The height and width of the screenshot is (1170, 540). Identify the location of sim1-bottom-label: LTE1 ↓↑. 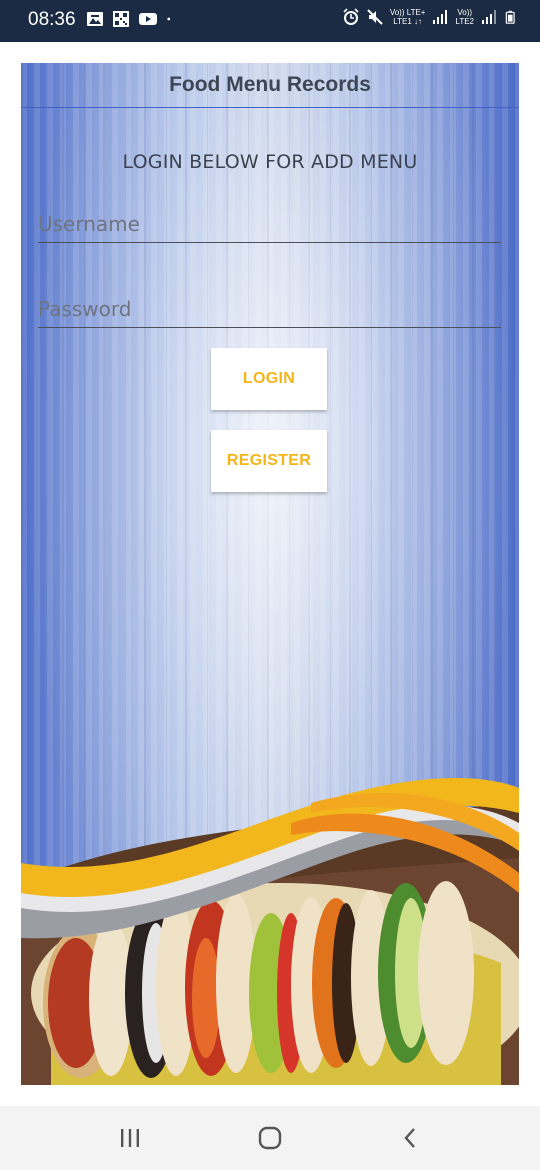
(408, 21).